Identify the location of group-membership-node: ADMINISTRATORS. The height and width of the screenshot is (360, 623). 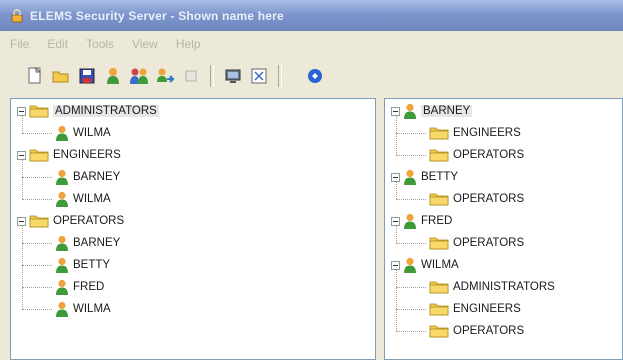
(492, 287).